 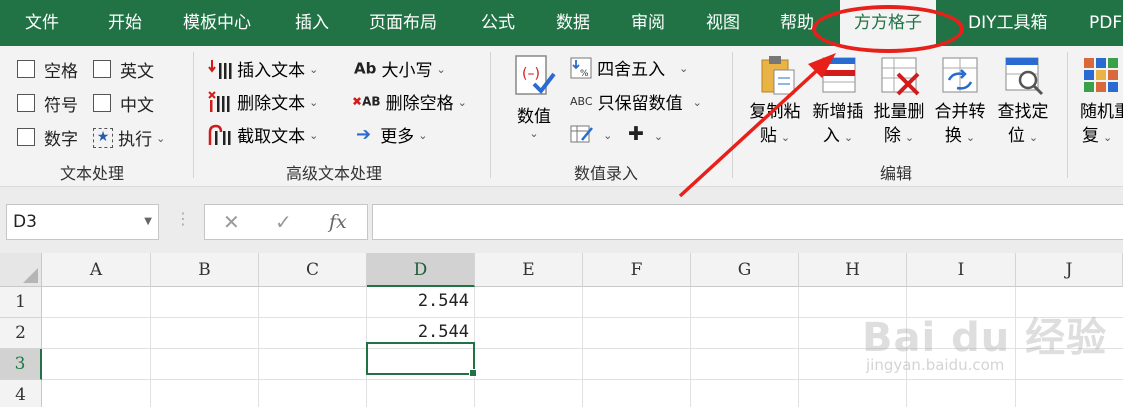 What do you see at coordinates (220, 69) in the screenshot?
I see `insert-text-icon` at bounding box center [220, 69].